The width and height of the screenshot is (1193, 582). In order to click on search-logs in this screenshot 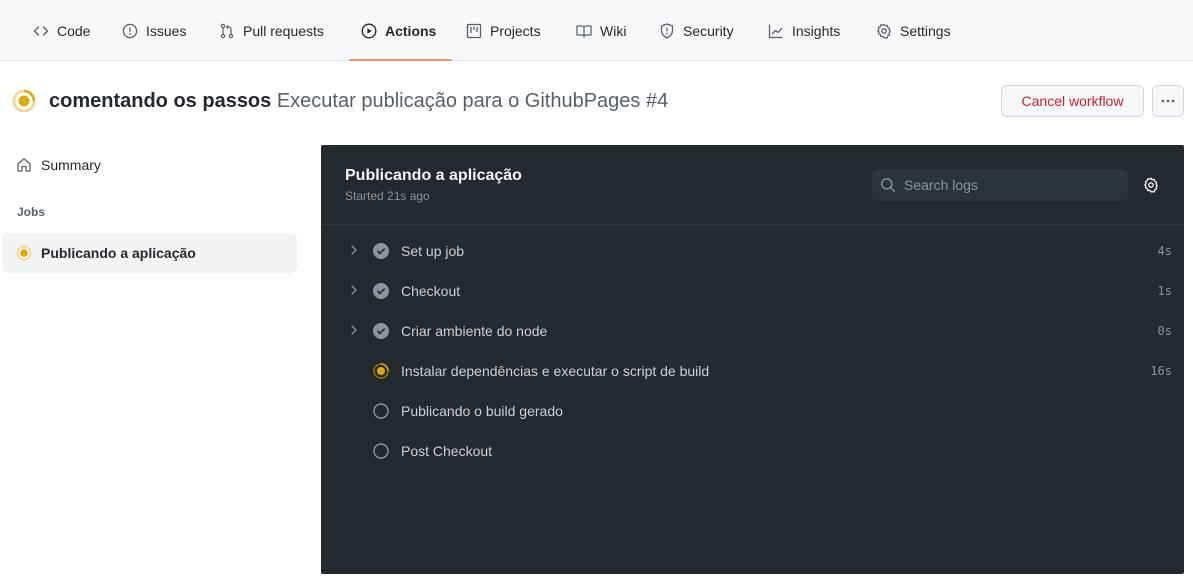, I will do `click(1000, 185)`.